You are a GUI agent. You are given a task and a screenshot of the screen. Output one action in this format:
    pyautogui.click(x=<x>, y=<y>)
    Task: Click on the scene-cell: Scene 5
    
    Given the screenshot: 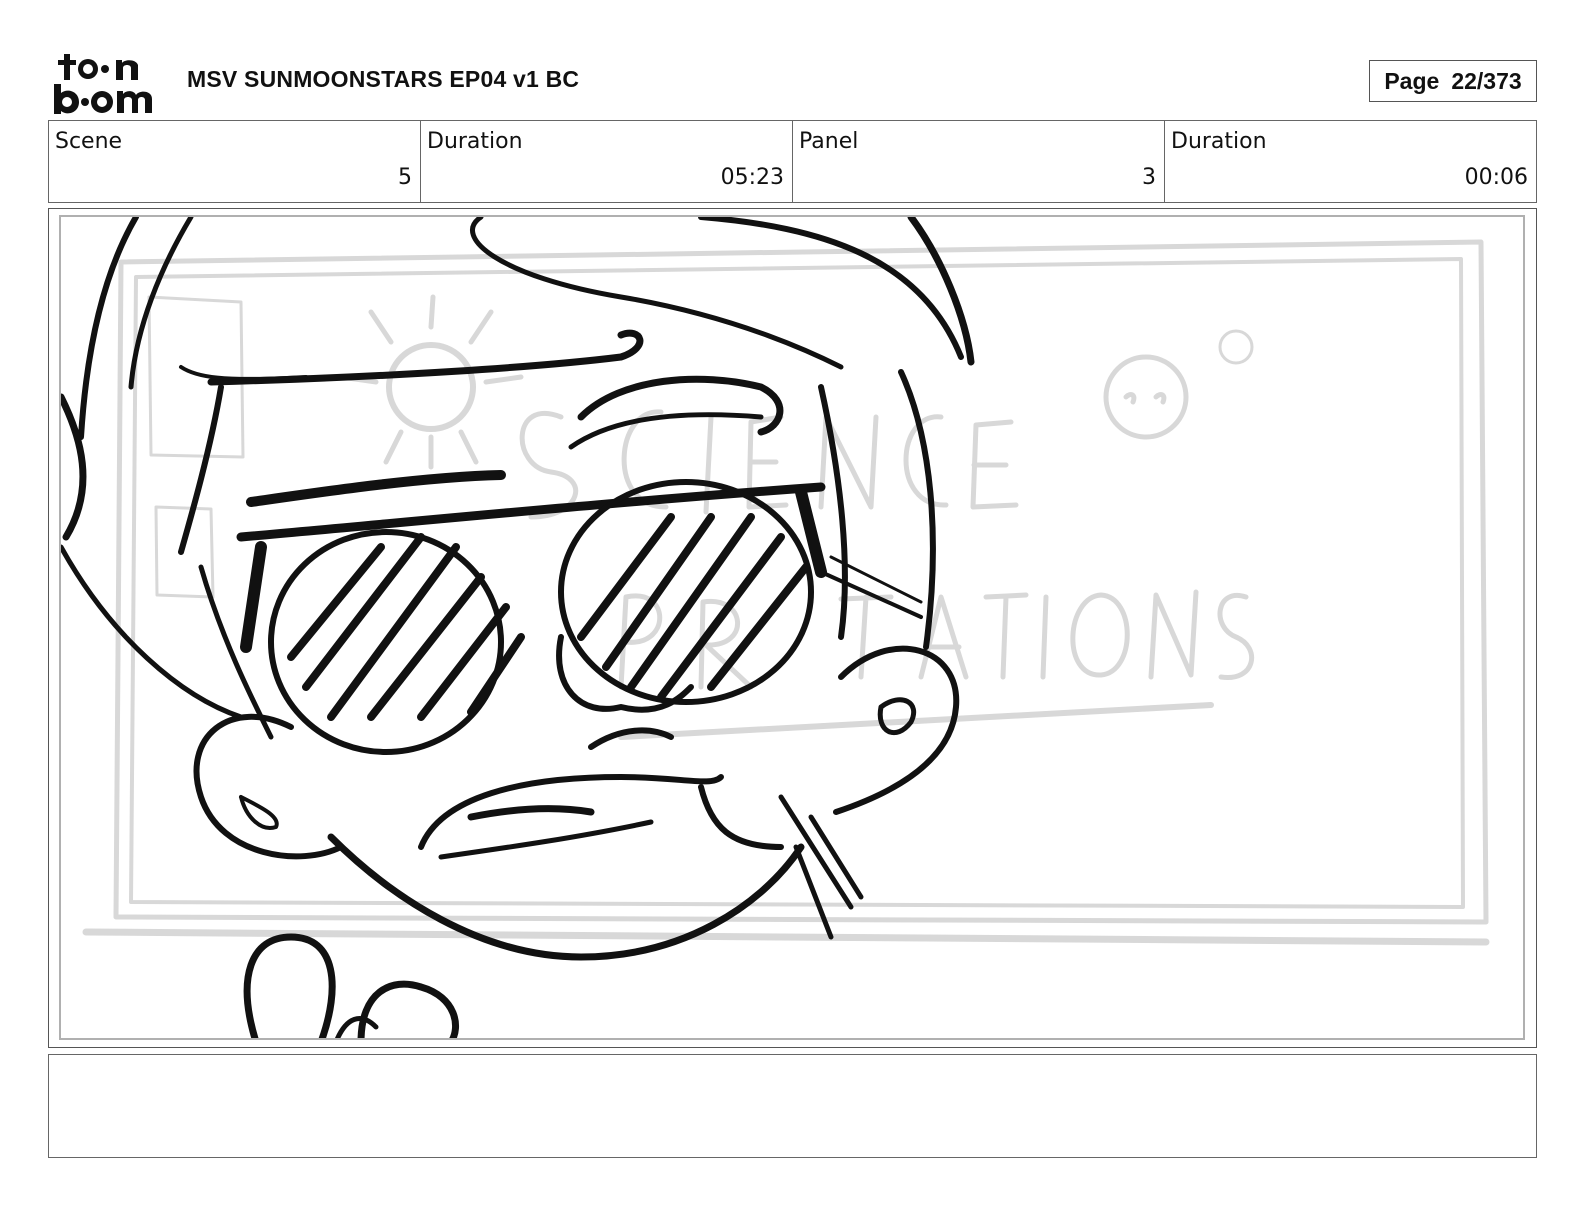 What is the action you would take?
    pyautogui.click(x=235, y=161)
    